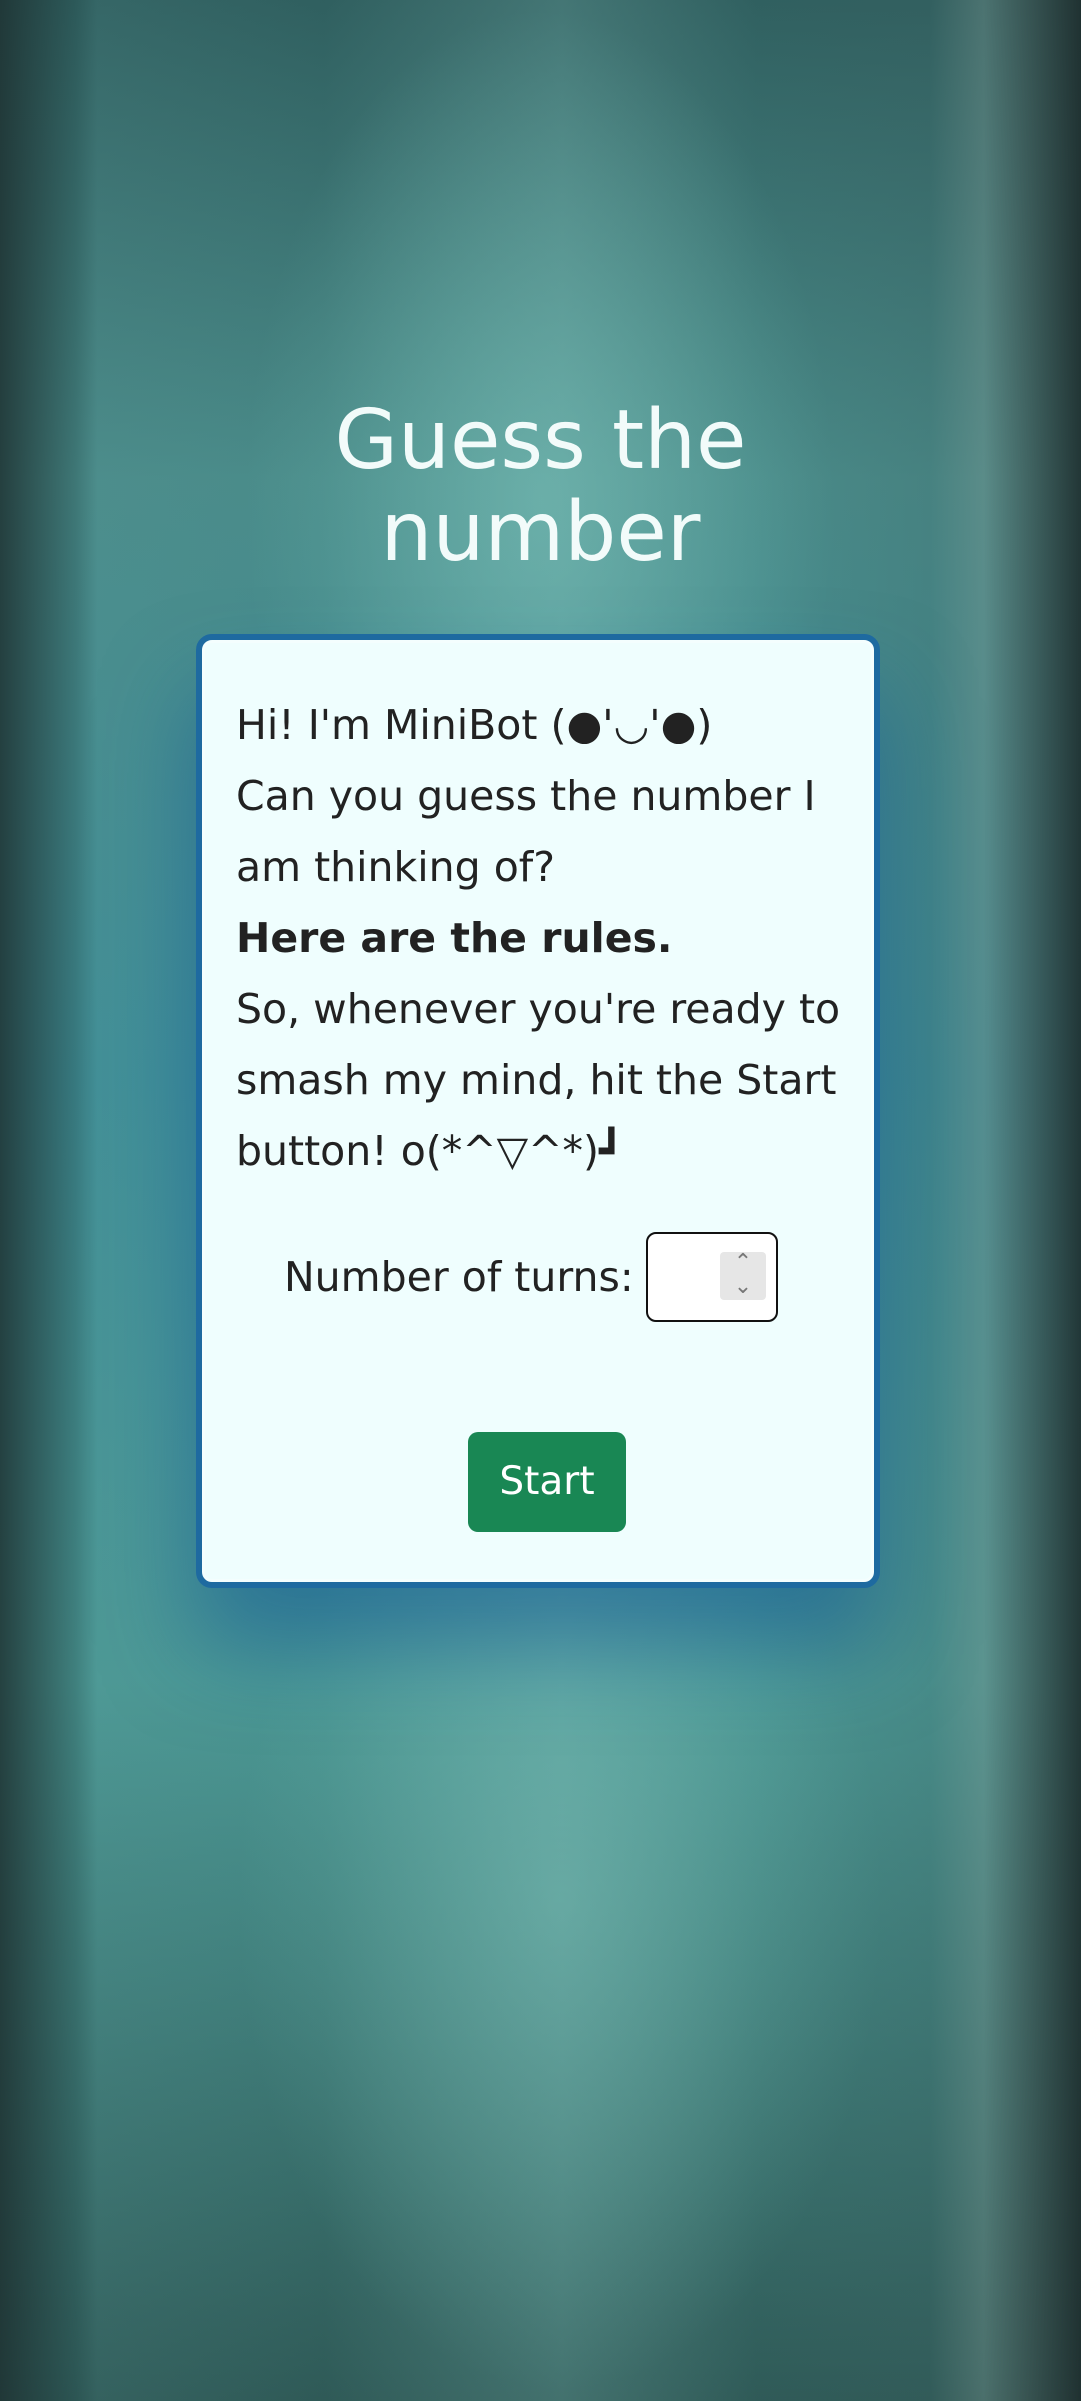 The width and height of the screenshot is (1081, 2401). I want to click on turns-stepper: ⌃ ⌄, so click(743, 1276).